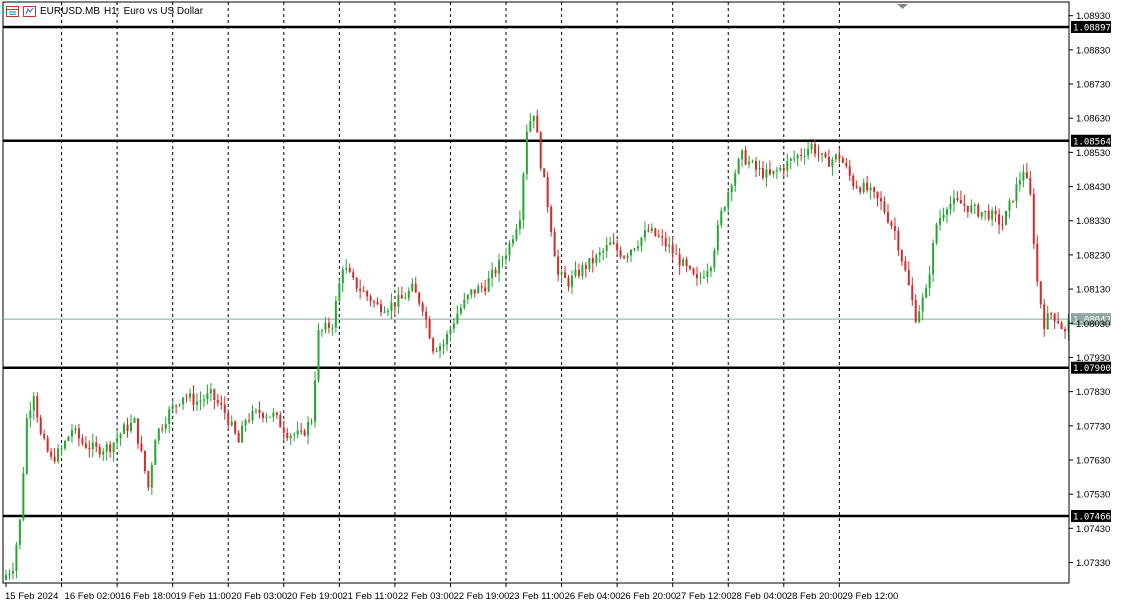 This screenshot has width=1124, height=608. I want to click on price-label: 1.07630, so click(1093, 460).